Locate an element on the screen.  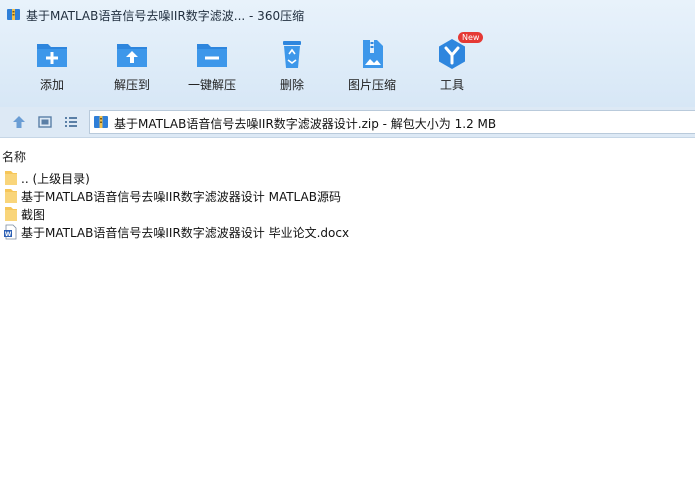
list-item-name: 截图 is located at coordinates (33, 215).